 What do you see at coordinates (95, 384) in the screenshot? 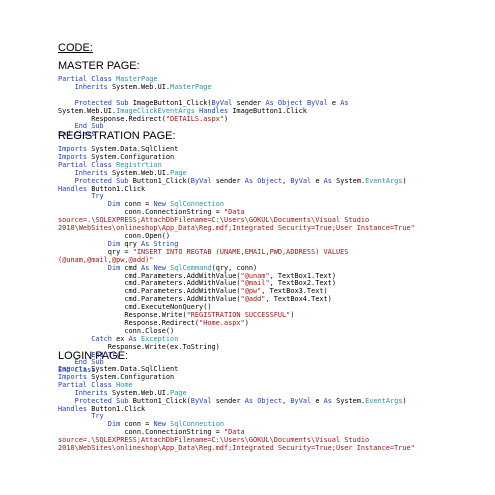
I see `code-line: Partial Class Home` at bounding box center [95, 384].